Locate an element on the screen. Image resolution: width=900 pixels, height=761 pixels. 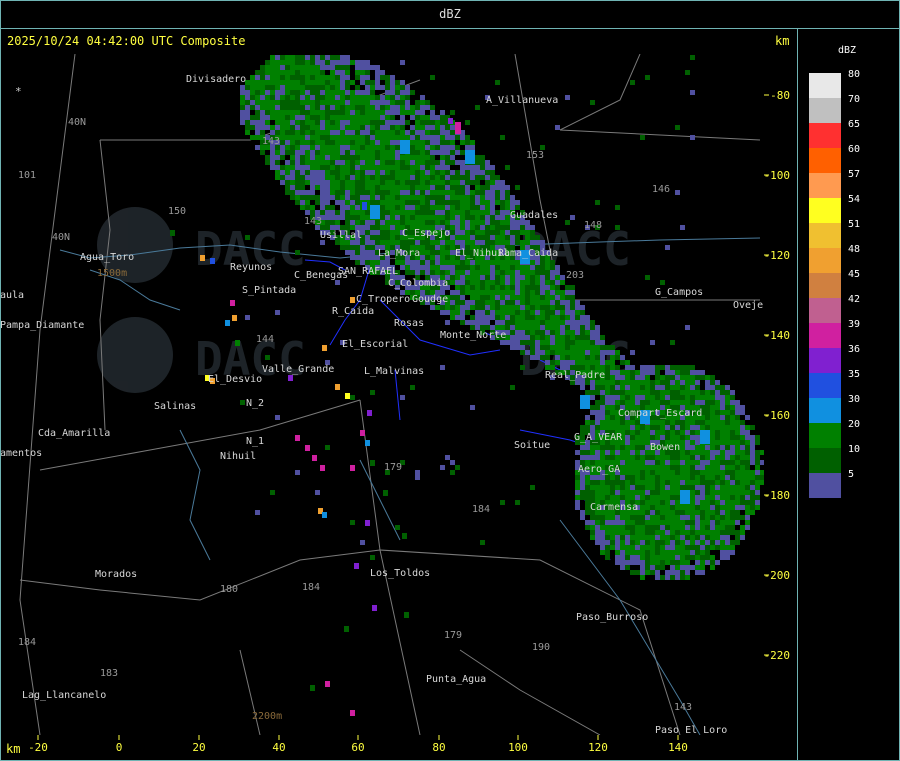
place-label: Real_Padre is located at coordinates (575, 375).